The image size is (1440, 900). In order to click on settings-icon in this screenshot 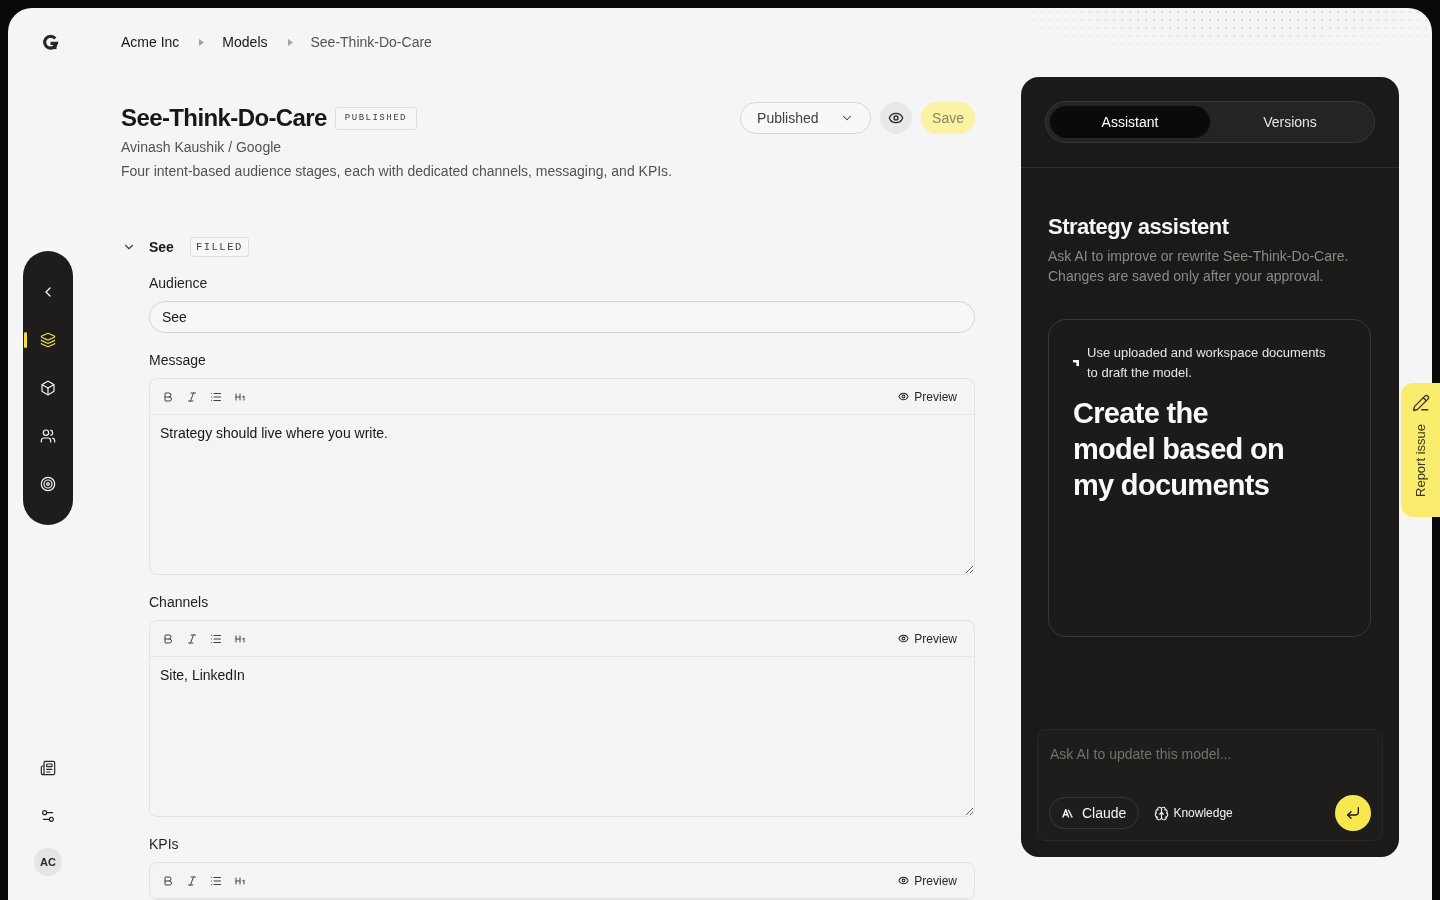, I will do `click(48, 816)`.